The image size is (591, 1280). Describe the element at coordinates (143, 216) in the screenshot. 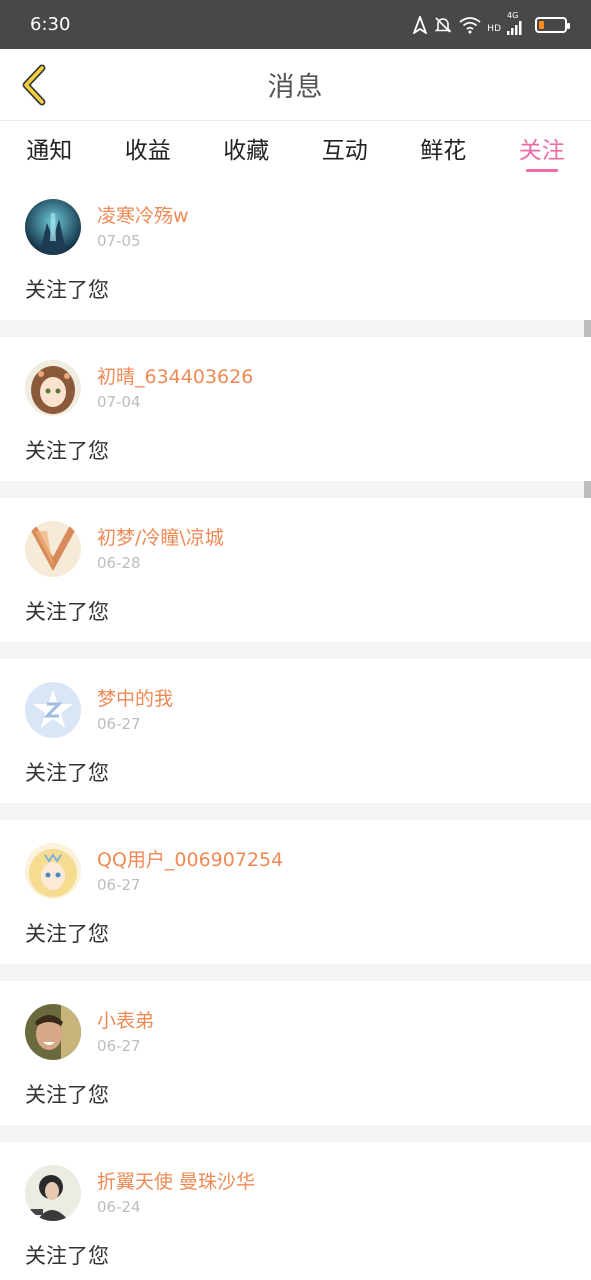

I see `username: 凌寒冷殇w` at that location.